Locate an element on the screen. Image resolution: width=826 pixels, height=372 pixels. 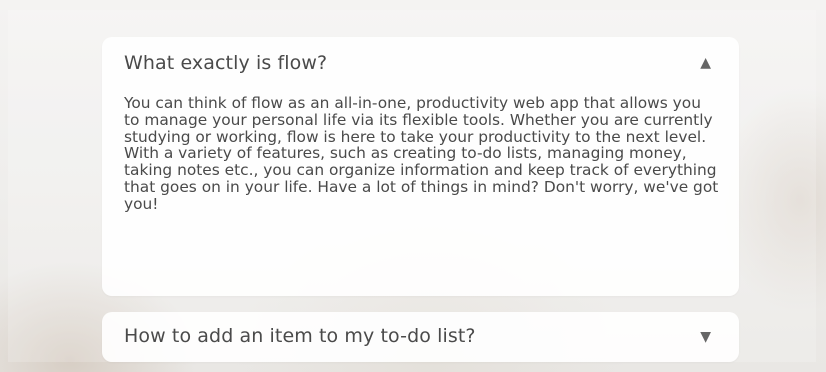
expand-arrow-icon: ▼ is located at coordinates (705, 337).